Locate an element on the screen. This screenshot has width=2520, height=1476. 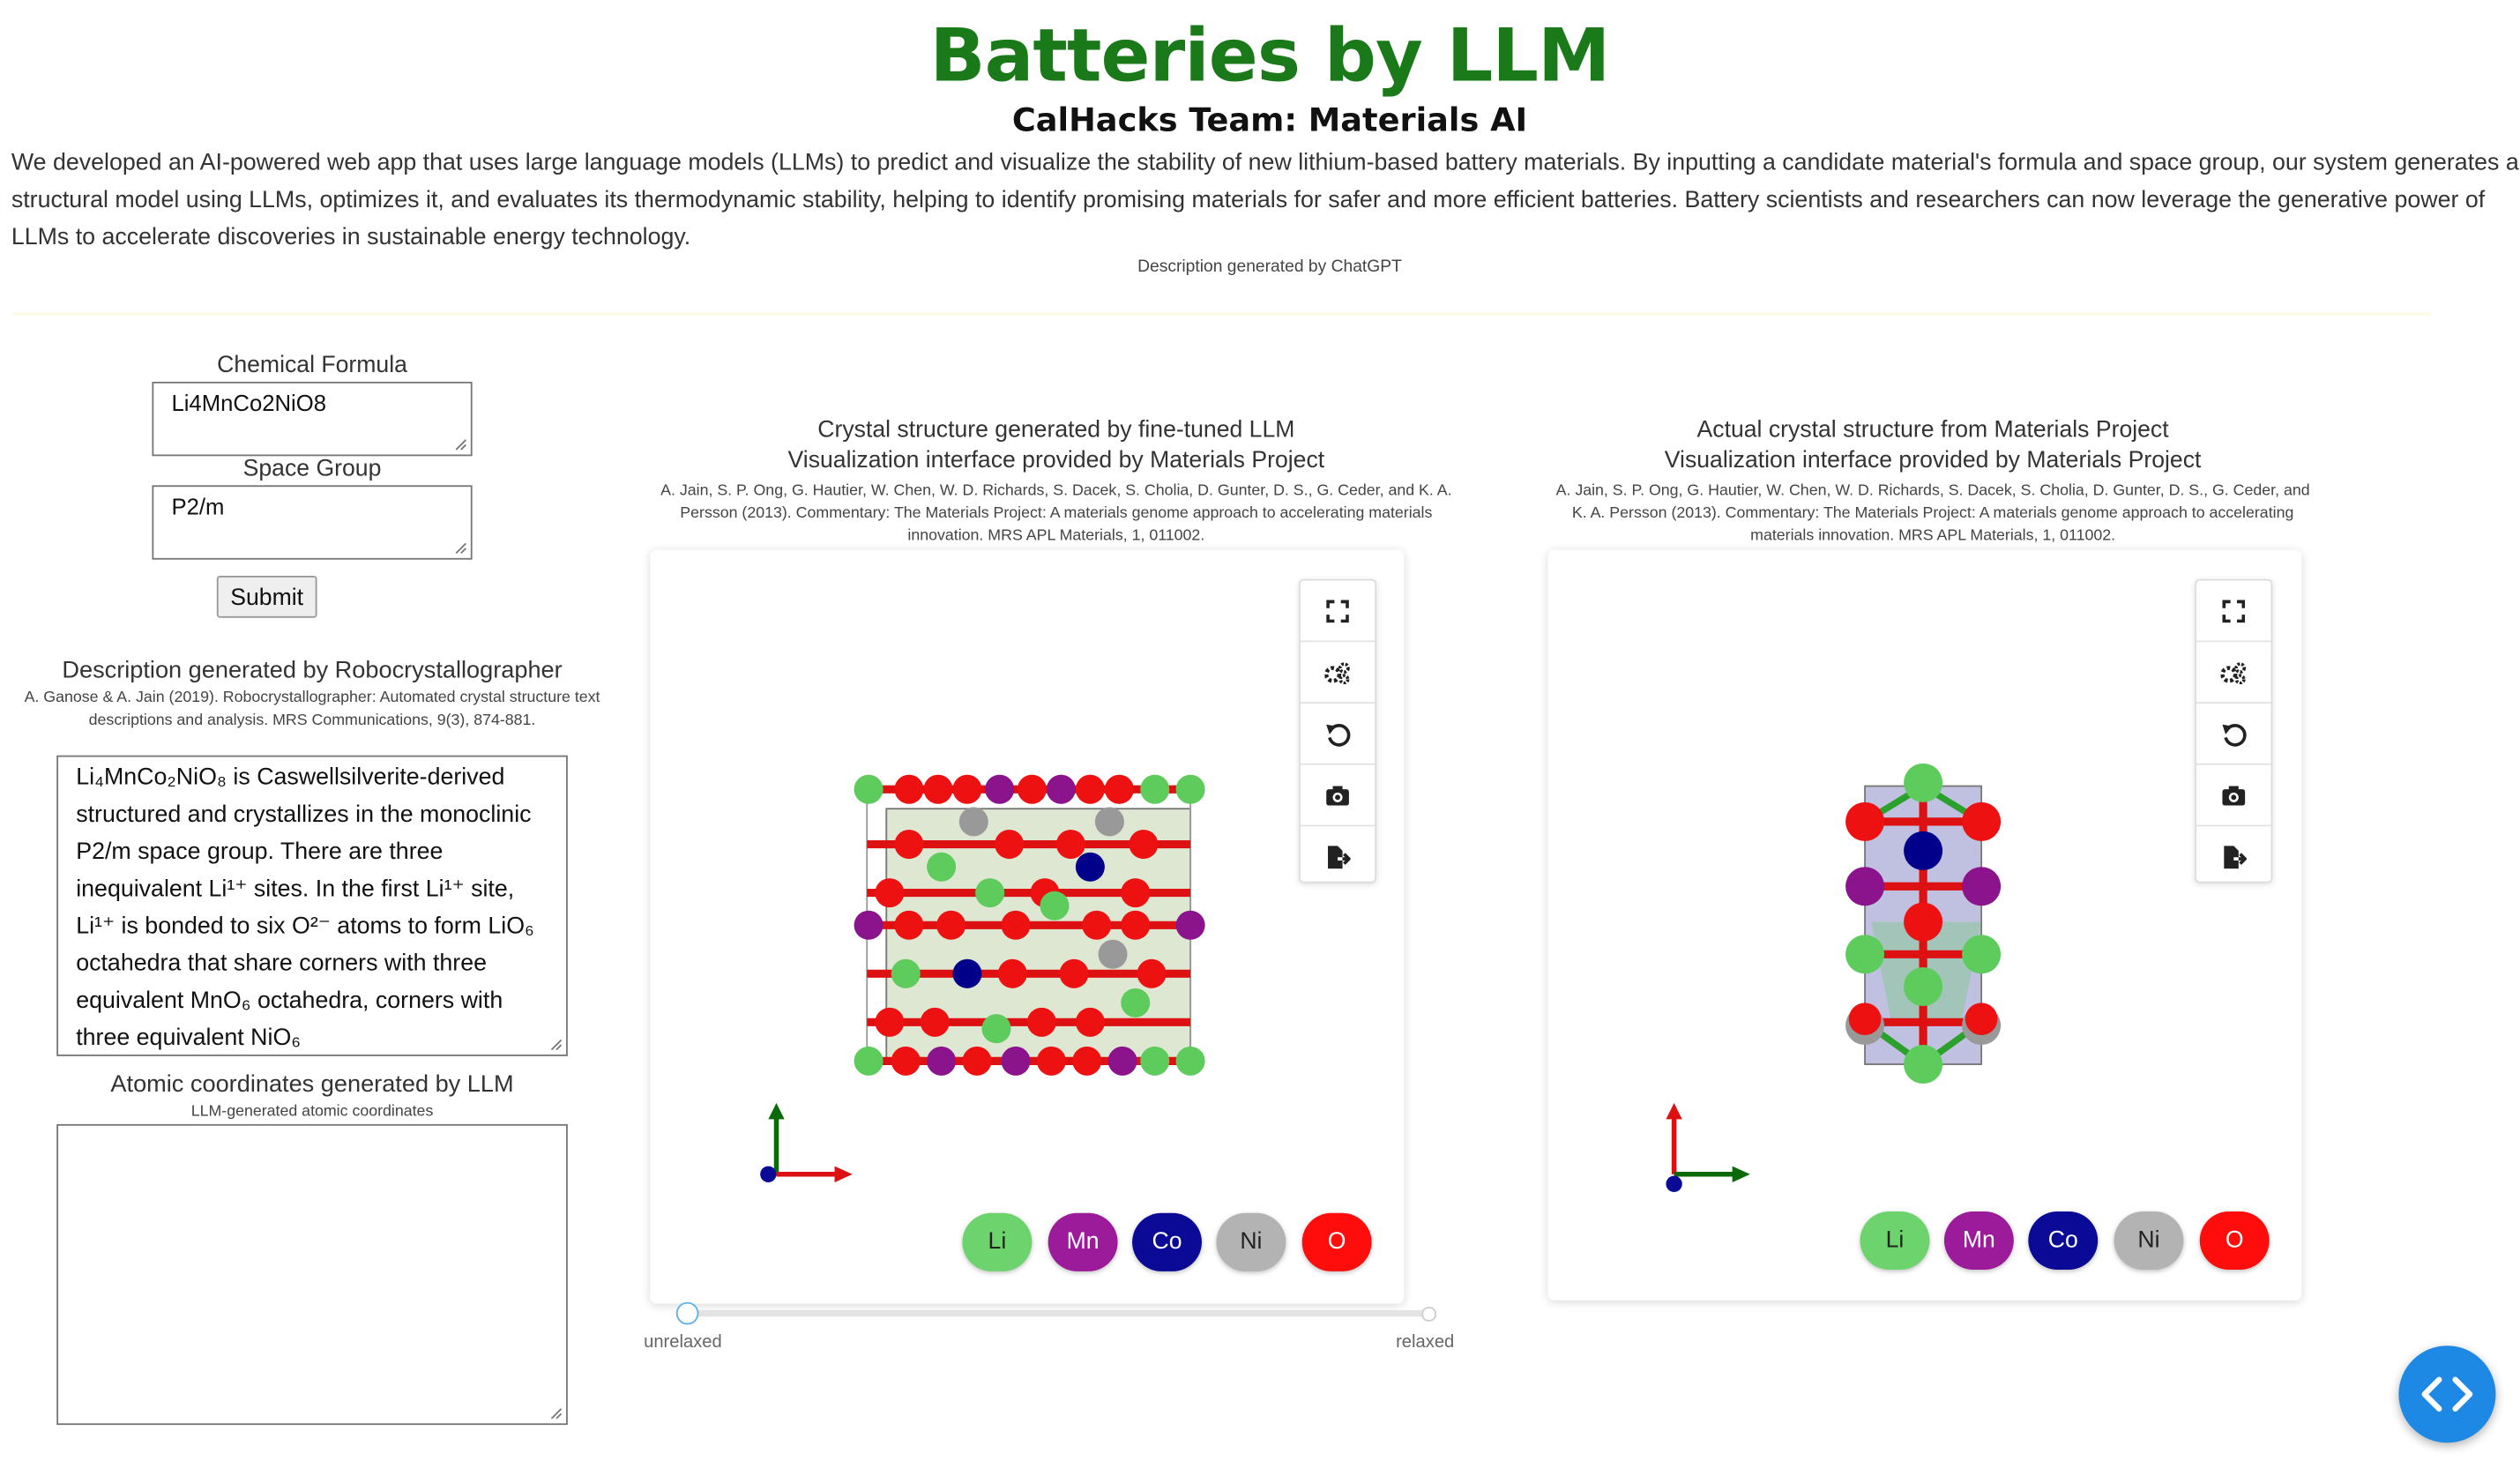
right-viewer-toolbar is located at coordinates (2234, 732).